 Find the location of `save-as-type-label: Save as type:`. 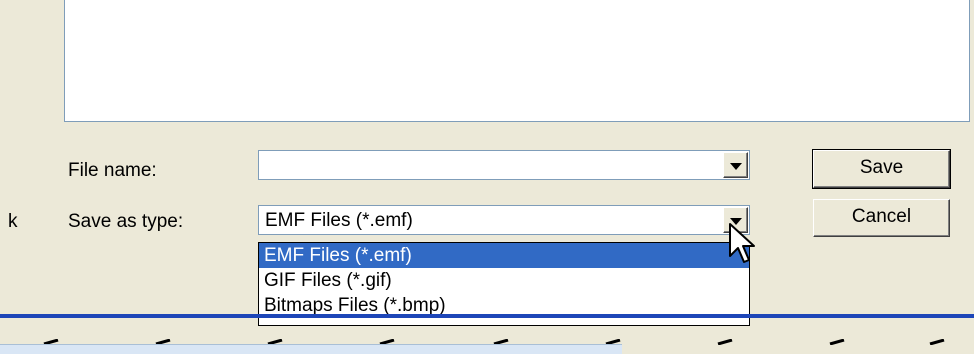

save-as-type-label: Save as type: is located at coordinates (126, 221).